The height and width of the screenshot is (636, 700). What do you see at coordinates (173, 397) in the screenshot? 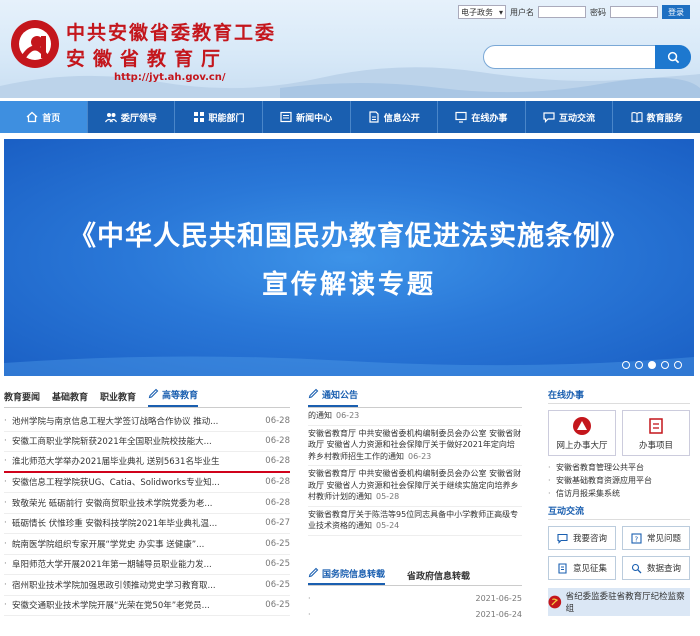
I see `tab-higher-education: 高等教育` at bounding box center [173, 397].